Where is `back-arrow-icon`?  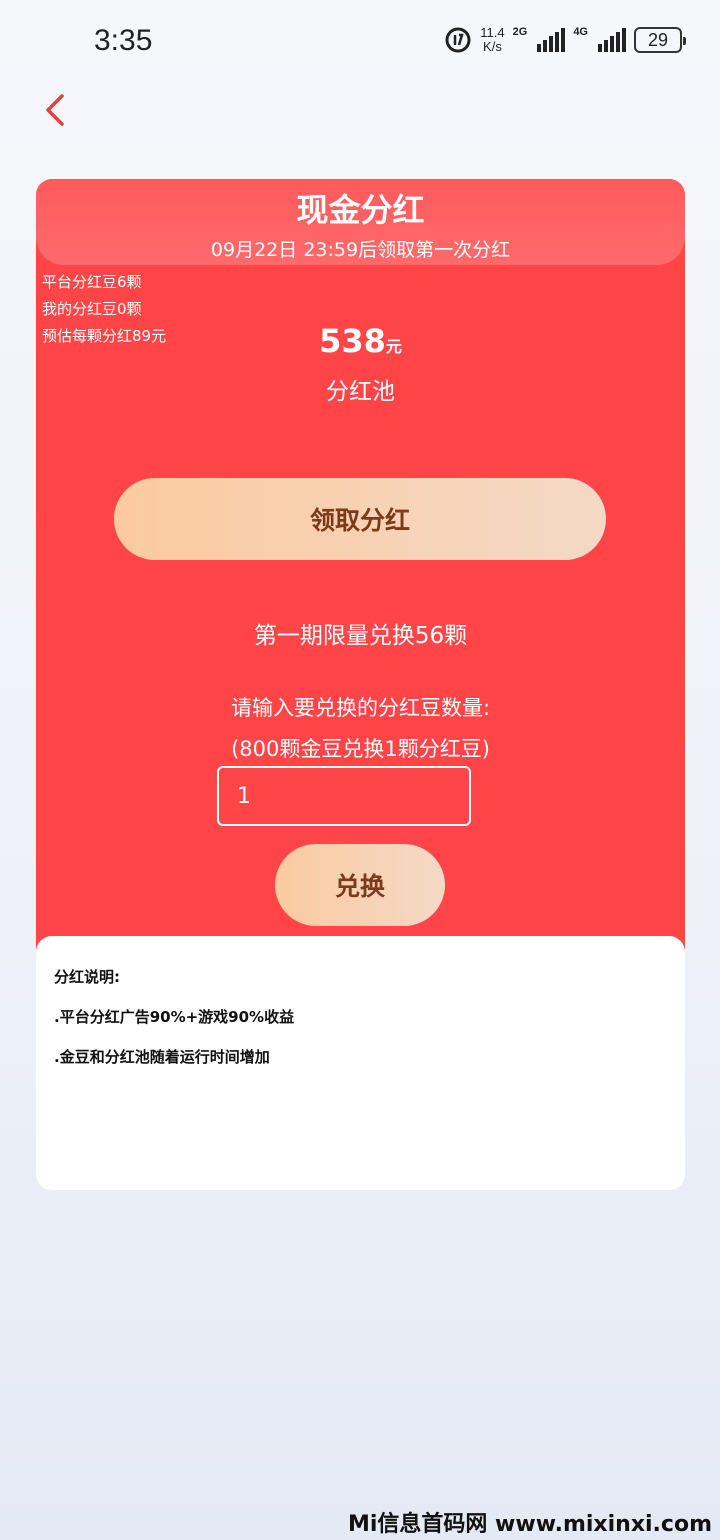 back-arrow-icon is located at coordinates (55, 110).